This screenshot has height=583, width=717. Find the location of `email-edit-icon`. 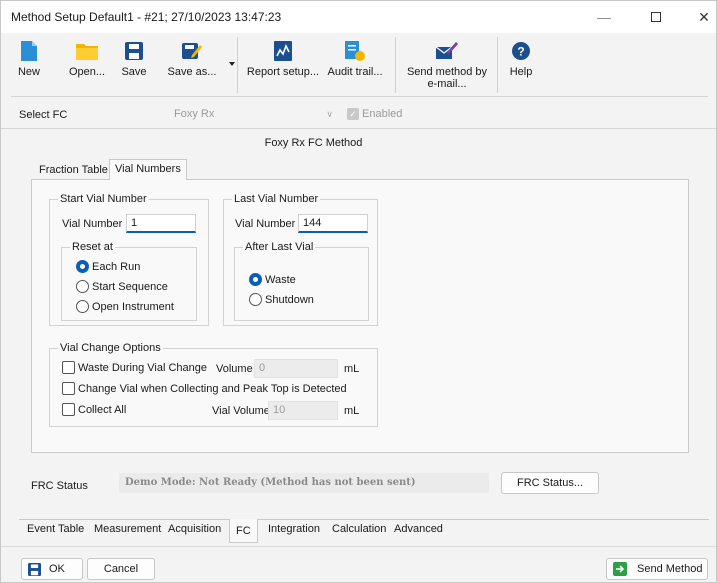

email-edit-icon is located at coordinates (447, 51).